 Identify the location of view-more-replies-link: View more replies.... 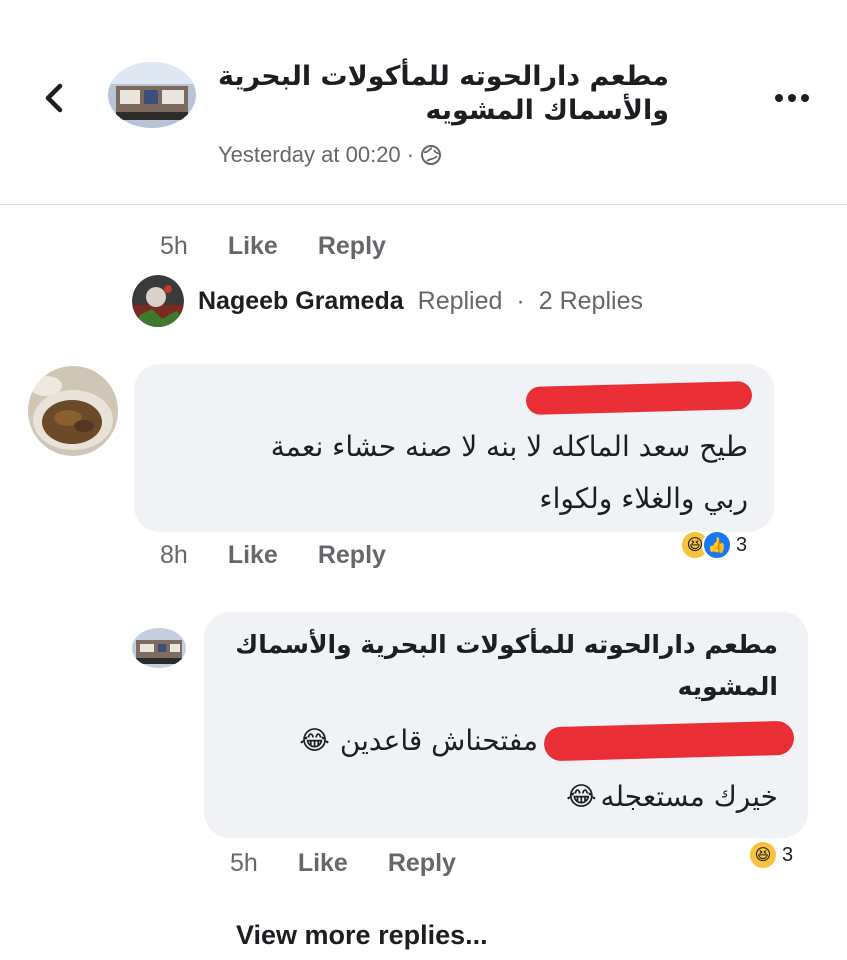
(362, 935).